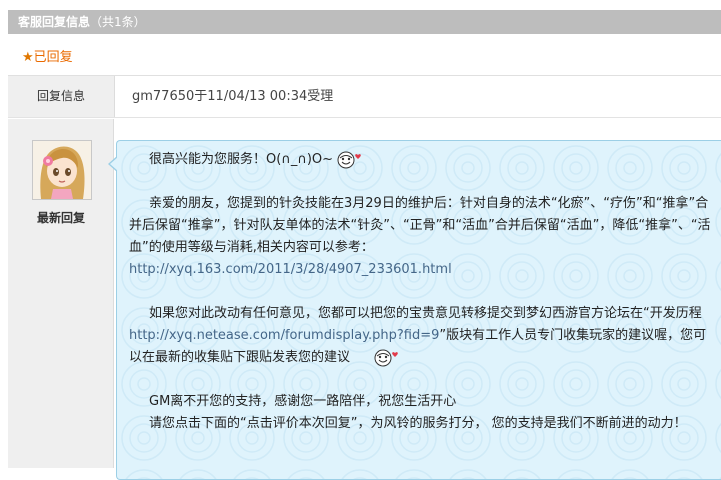 Image resolution: width=721 pixels, height=480 pixels. What do you see at coordinates (233, 96) in the screenshot?
I see `reply-info-value: gm77650于11/04/13 00:34受理` at bounding box center [233, 96].